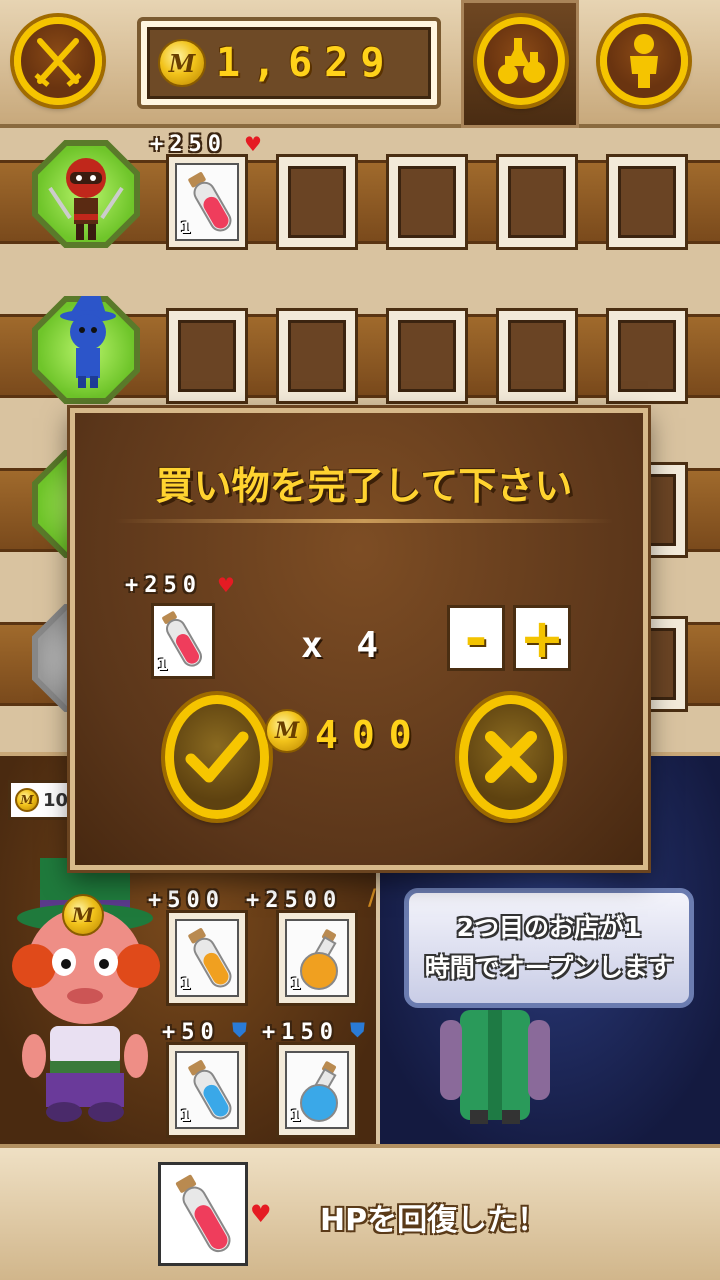 The width and height of the screenshot is (720, 1280). What do you see at coordinates (364, 521) in the screenshot?
I see `dialog-divider` at bounding box center [364, 521].